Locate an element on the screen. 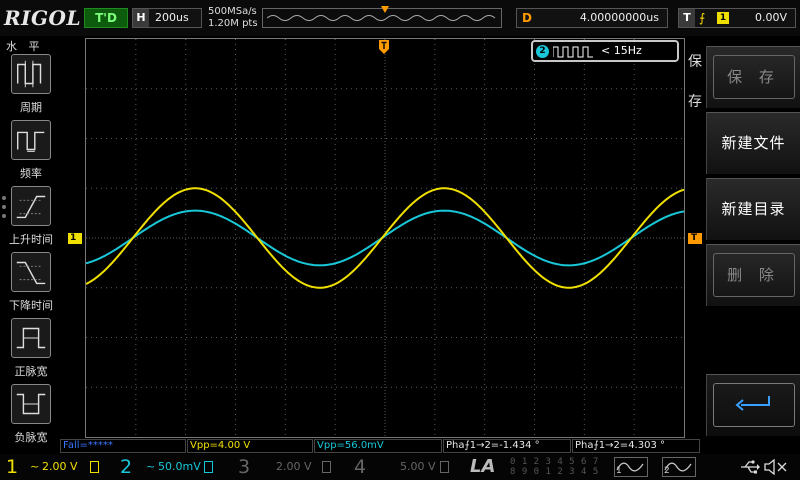  generator-2-number: 2 is located at coordinates (667, 471).